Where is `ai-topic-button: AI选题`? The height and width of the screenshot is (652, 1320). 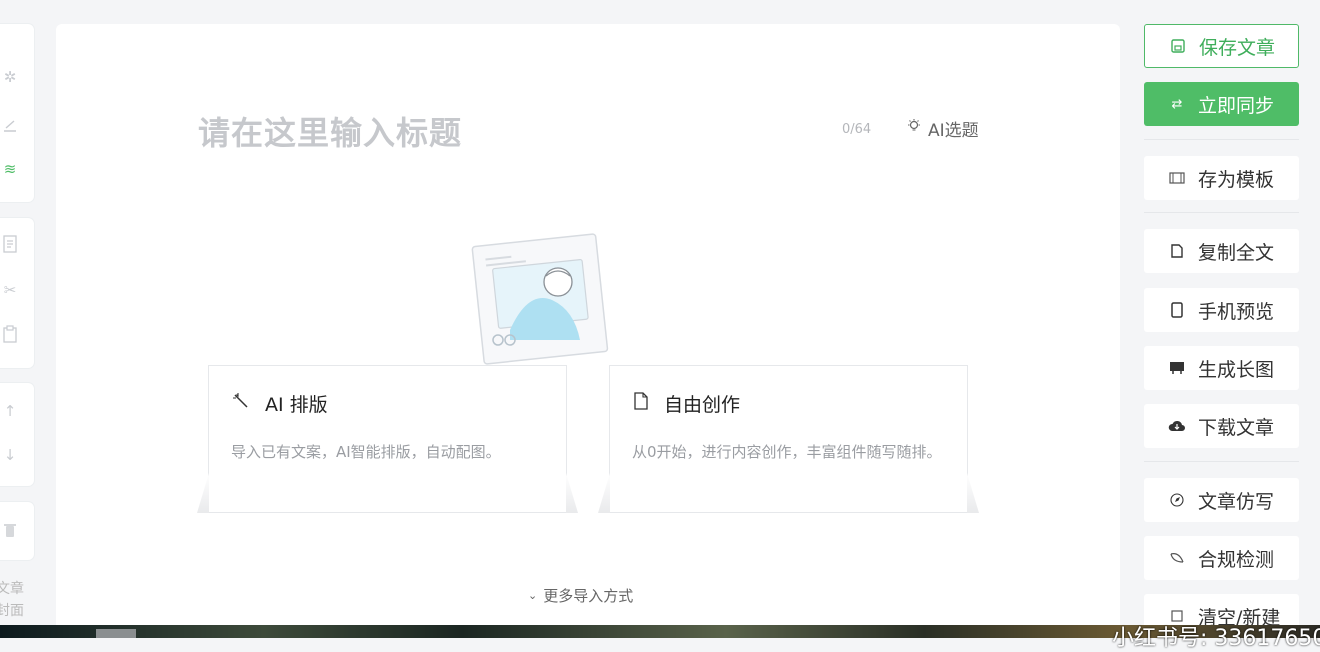 ai-topic-button: AI选题 is located at coordinates (942, 128).